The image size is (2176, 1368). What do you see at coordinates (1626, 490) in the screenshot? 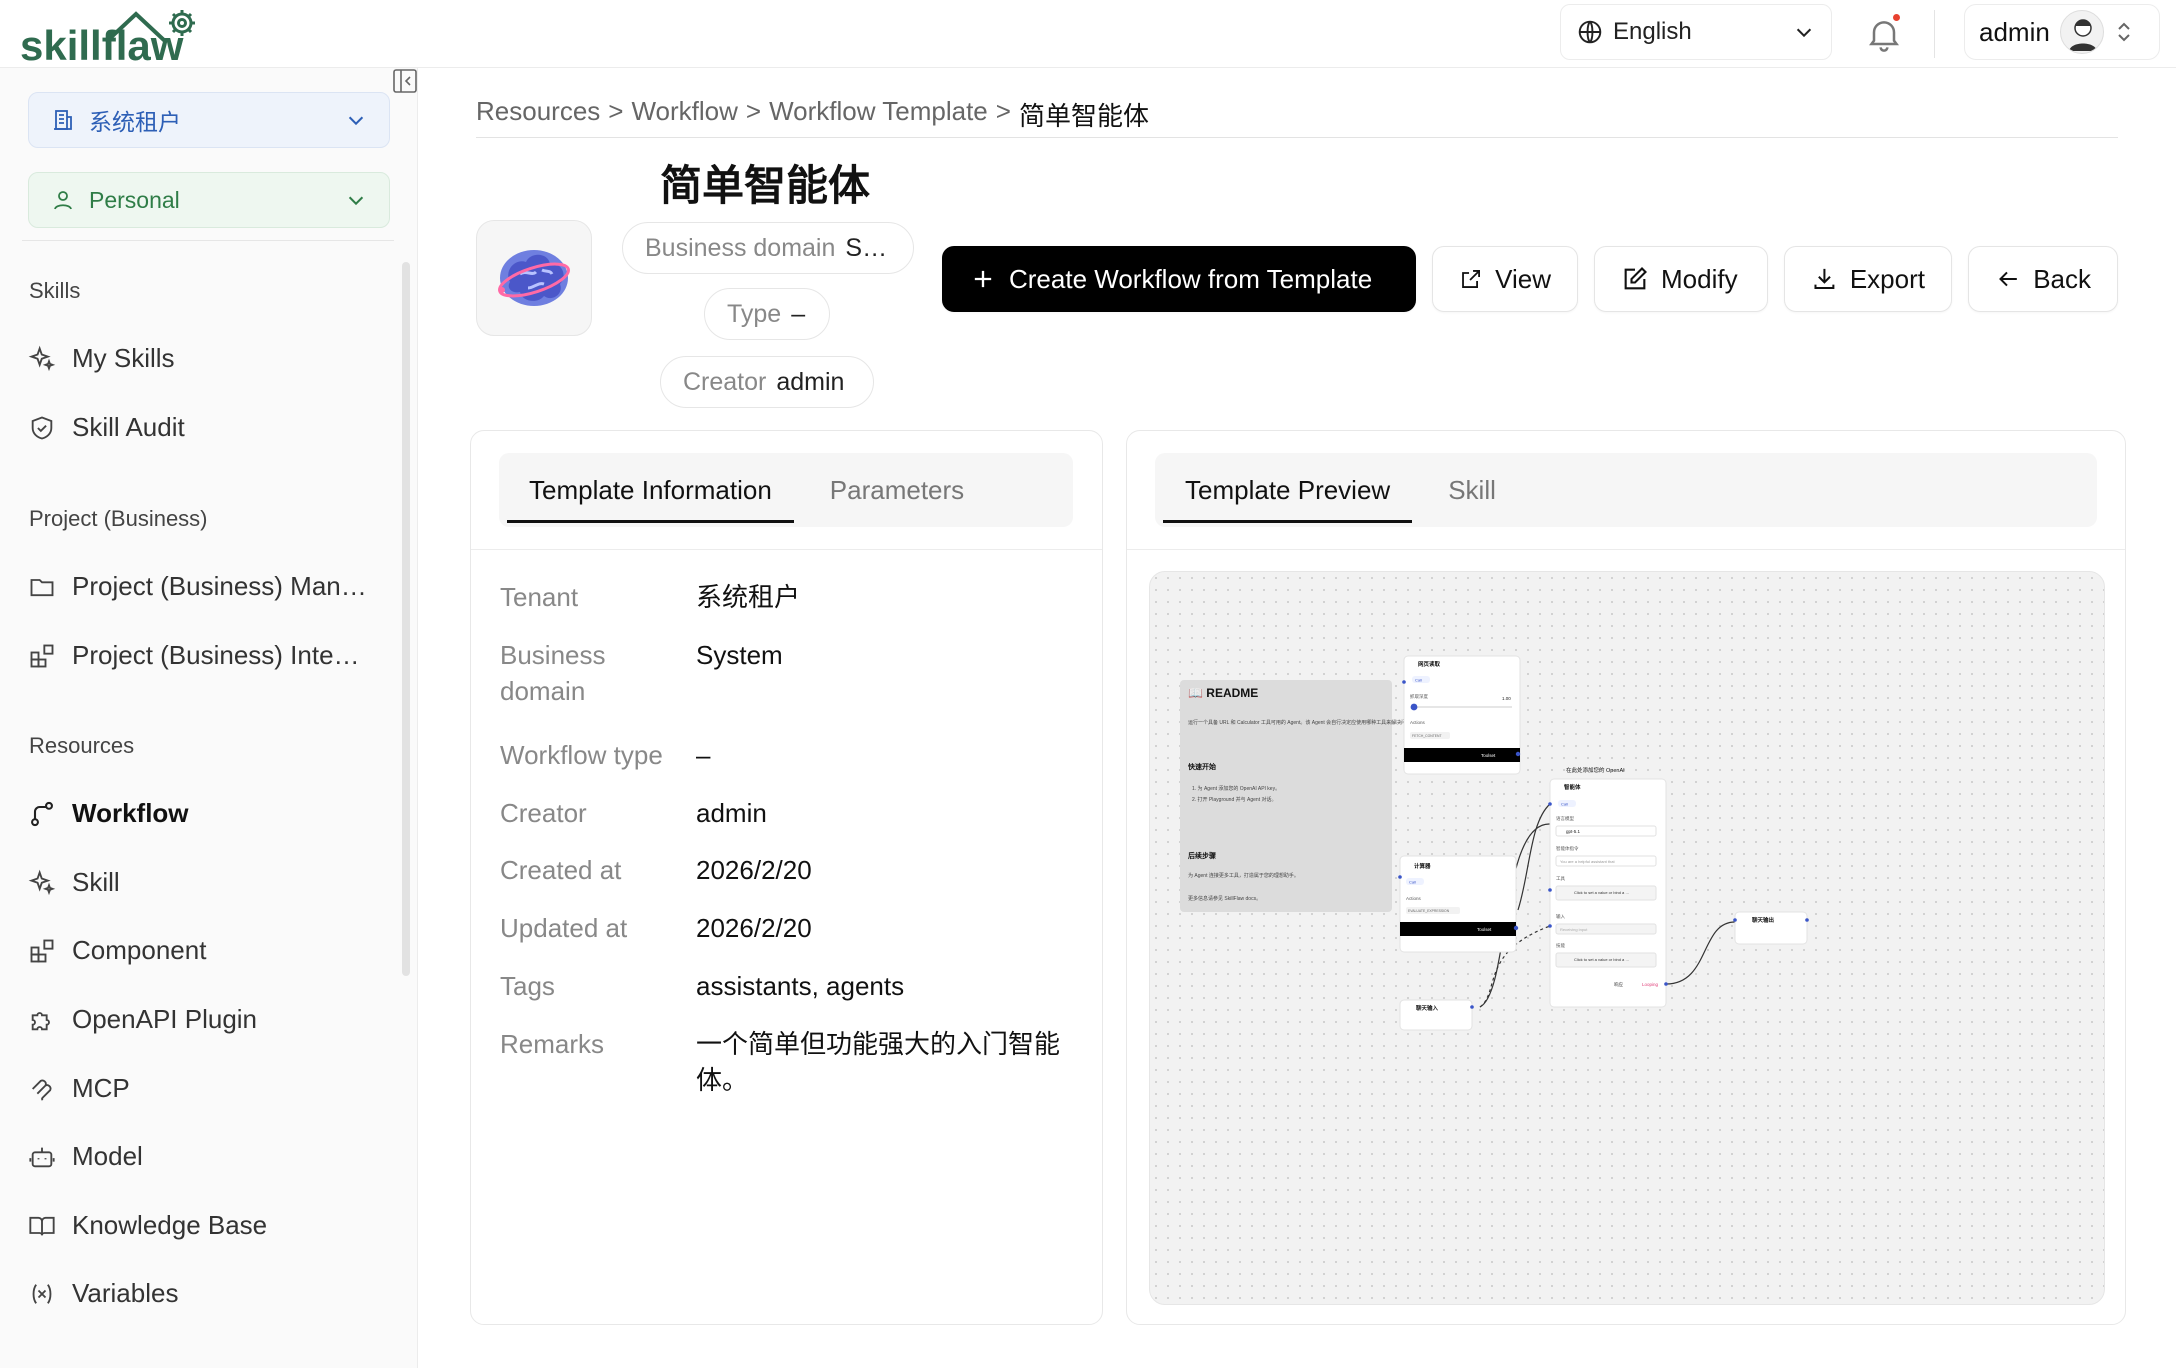
I see `preview-tabs: Template Preview Skill` at bounding box center [1626, 490].